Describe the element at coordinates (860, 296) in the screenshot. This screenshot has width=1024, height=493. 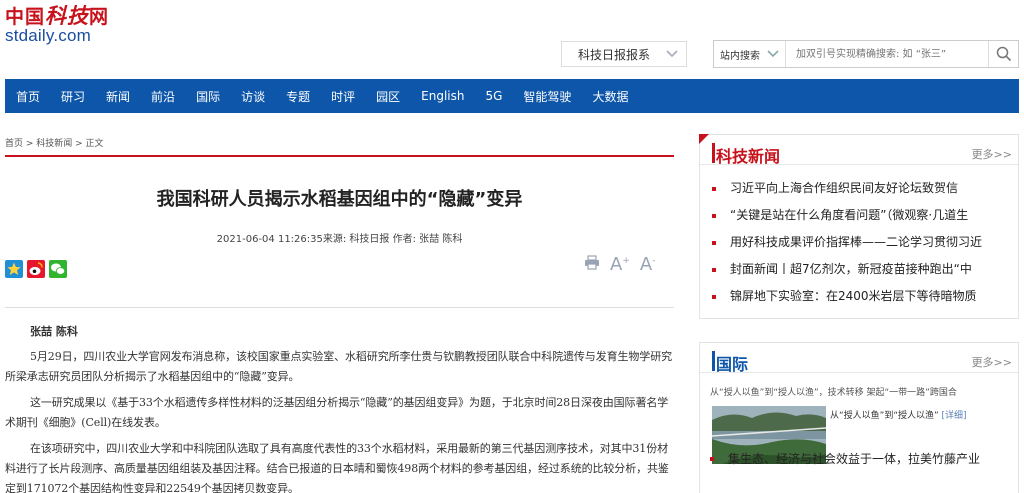
I see `list-item: 锦屏地下实验室：在2400米岩层下等待暗物质` at that location.